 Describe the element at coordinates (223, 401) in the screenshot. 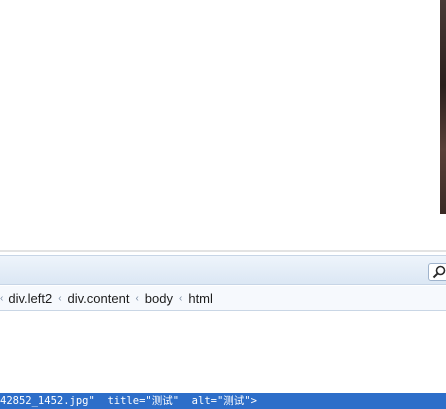

I see `status-bar: 42852_1452.jpg" title="测试" alt="测试">` at that location.